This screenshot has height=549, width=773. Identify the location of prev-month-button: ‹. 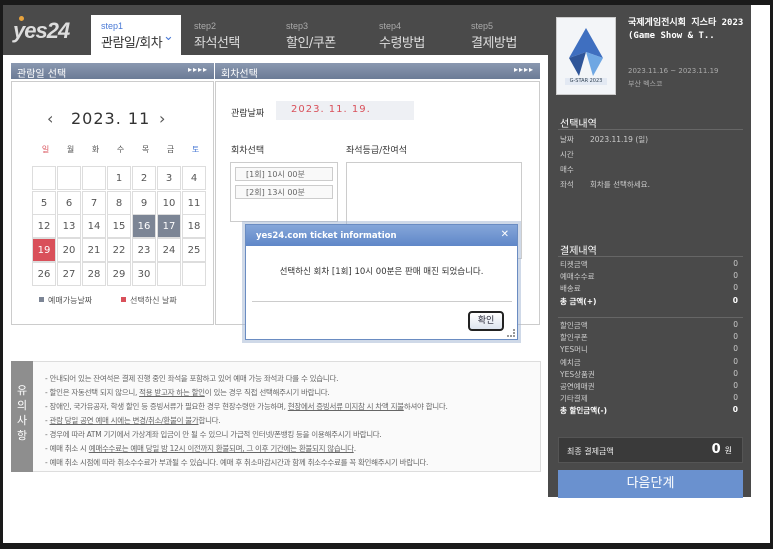
(50, 118).